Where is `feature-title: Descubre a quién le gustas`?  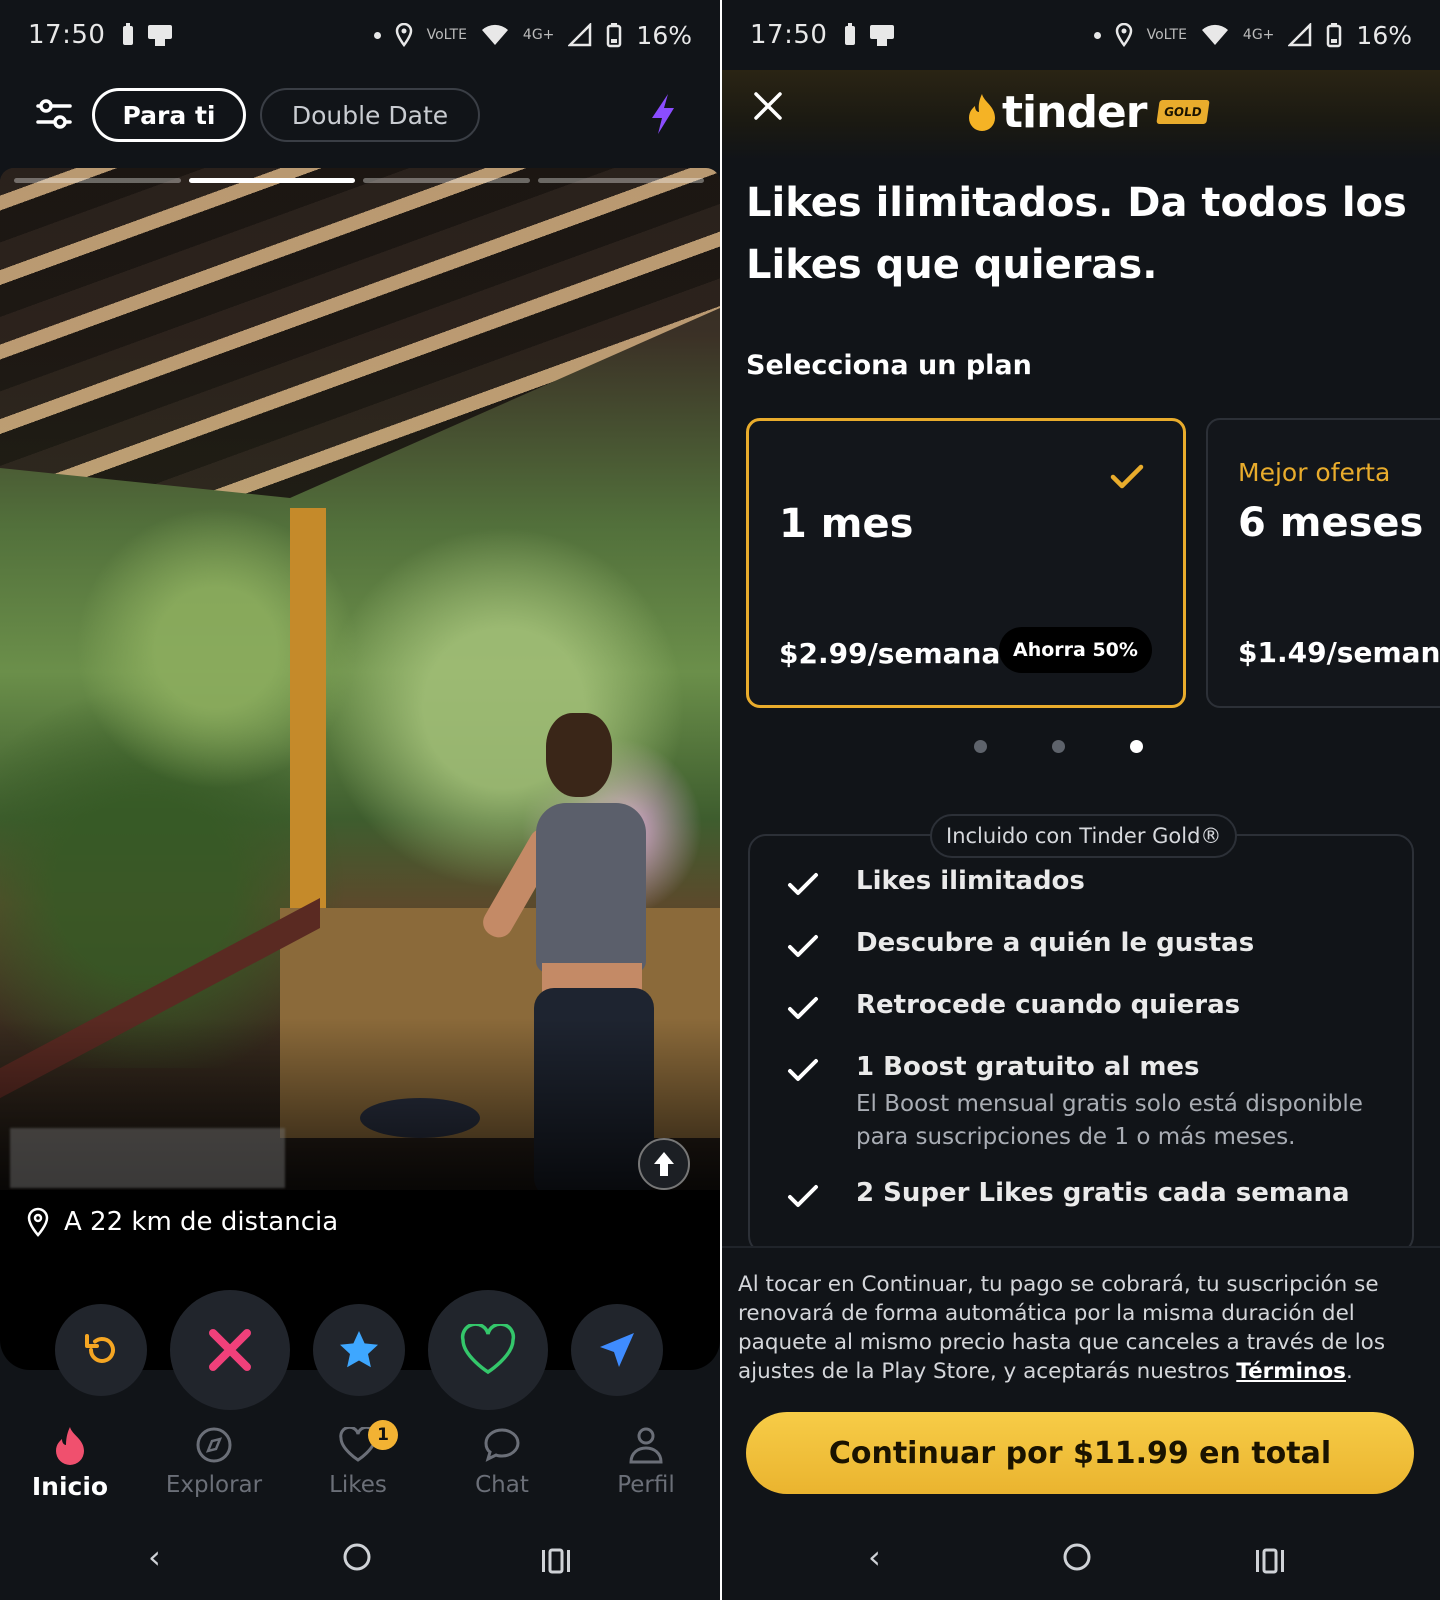
feature-title: Descubre a quién le gustas is located at coordinates (1055, 943).